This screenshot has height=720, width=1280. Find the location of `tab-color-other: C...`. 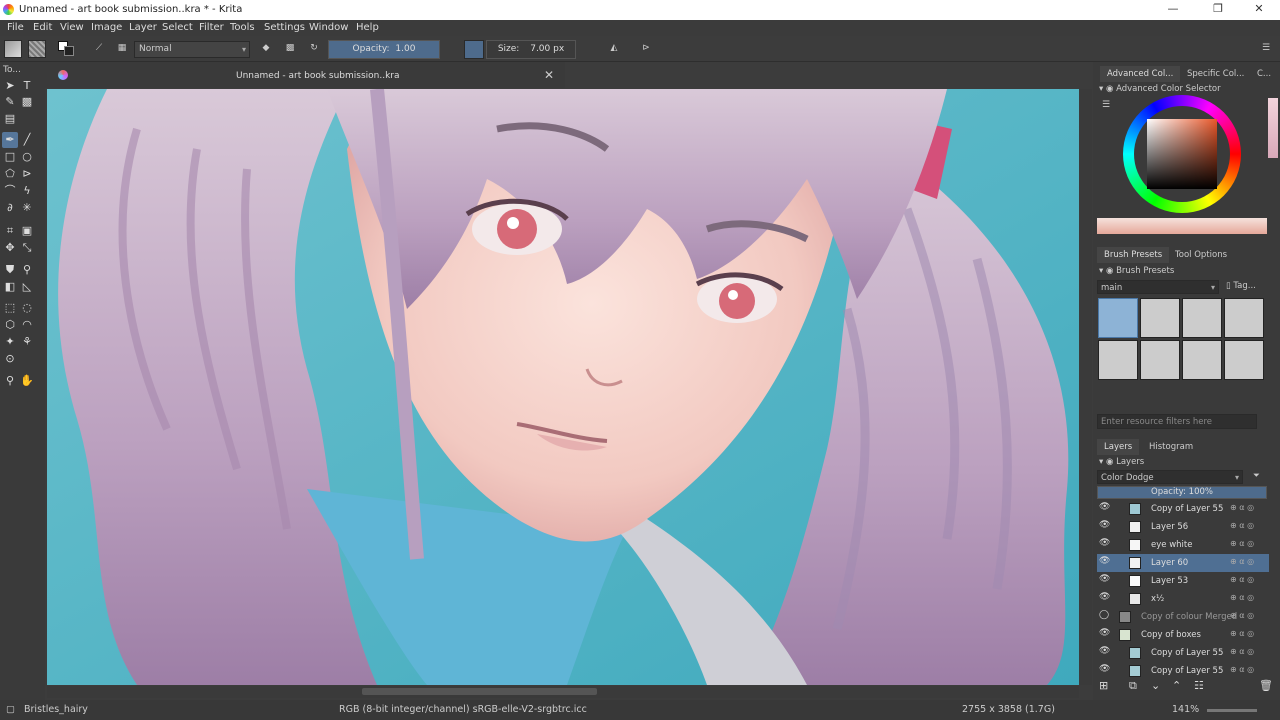

tab-color-other: C... is located at coordinates (1264, 74).